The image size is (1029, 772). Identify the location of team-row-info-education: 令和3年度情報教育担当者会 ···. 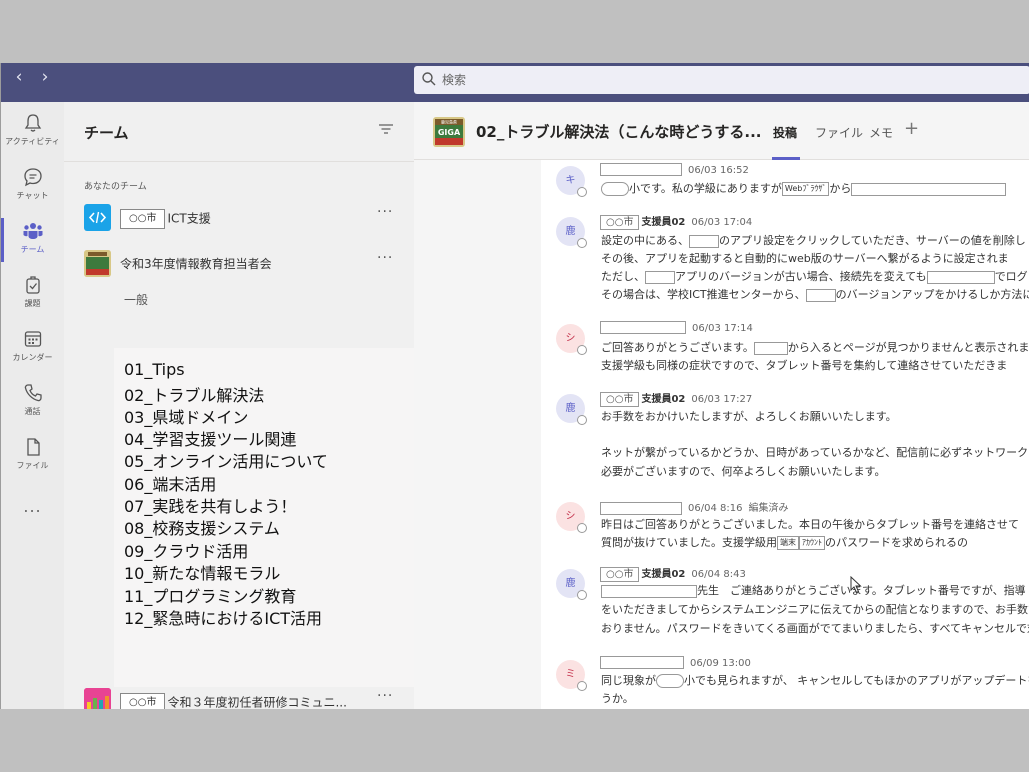
(239, 264).